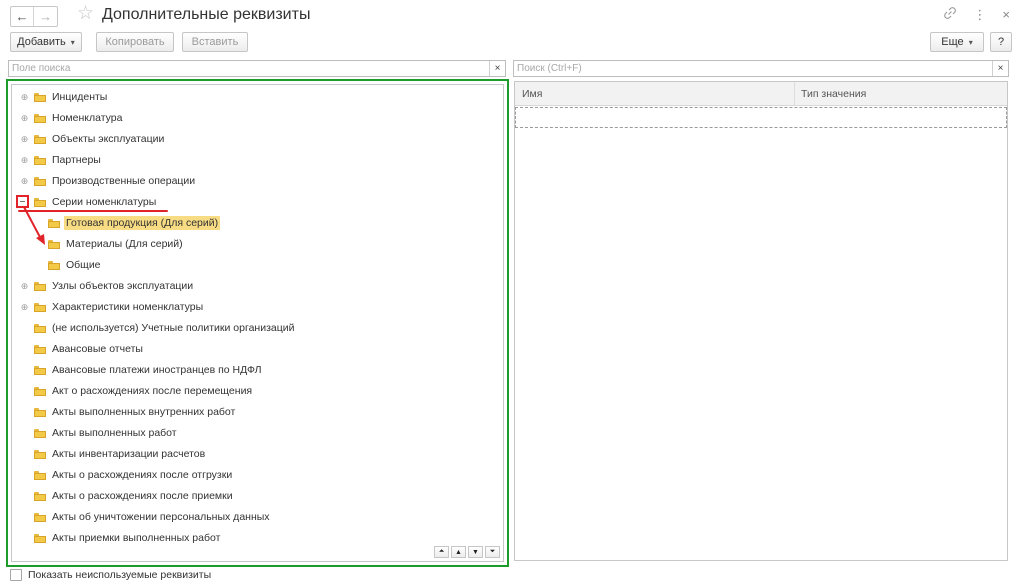 The width and height of the screenshot is (1024, 585). I want to click on show-unused-checkbox: Показать неиспользуемые реквизиты, so click(110, 575).